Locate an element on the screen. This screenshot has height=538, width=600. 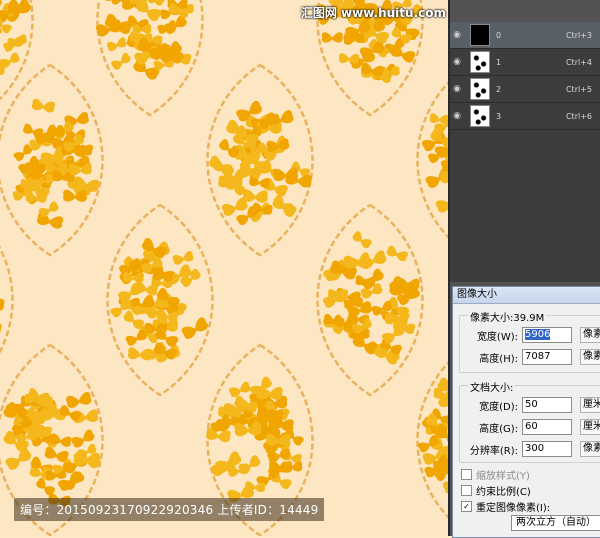
constrain-proportions-checkbox: 约束比例(C) is located at coordinates (496, 490).